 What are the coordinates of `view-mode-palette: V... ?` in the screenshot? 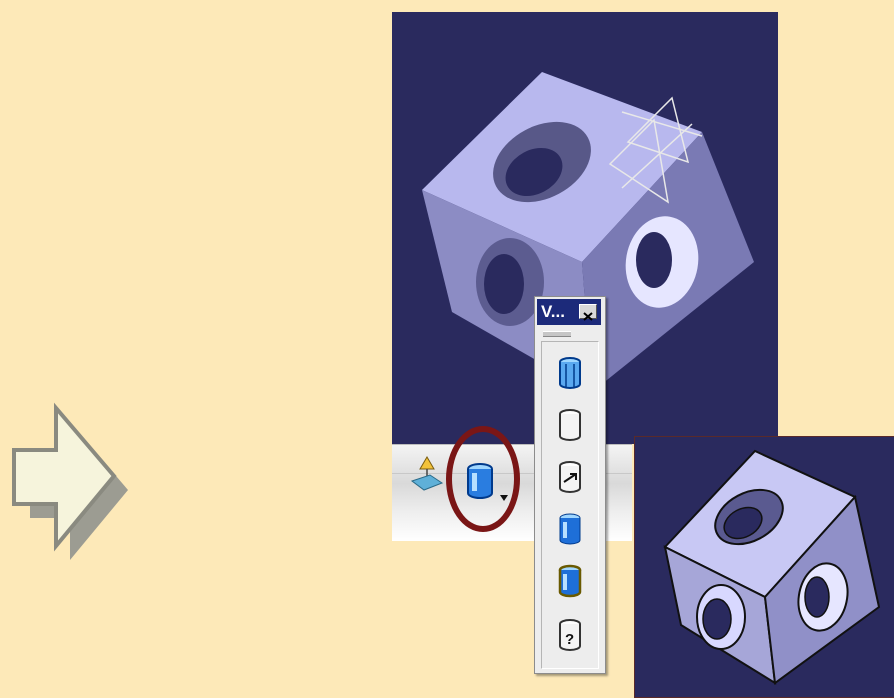 It's located at (570, 485).